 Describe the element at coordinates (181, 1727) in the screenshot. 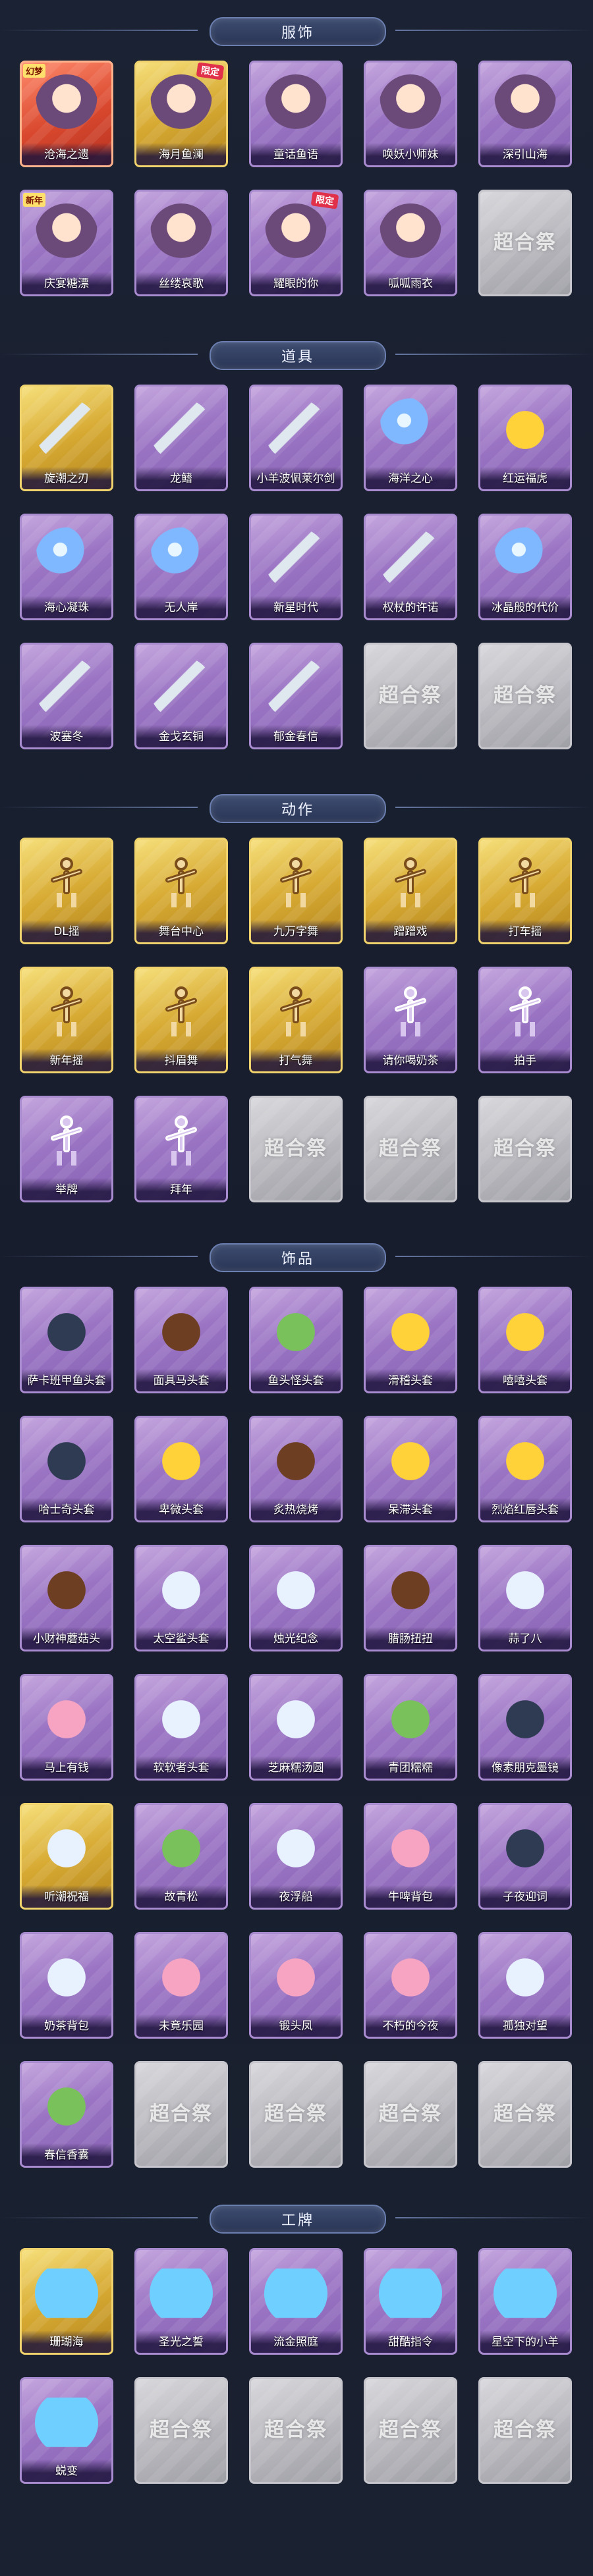

I see `collection-item: 软软者头套` at that location.